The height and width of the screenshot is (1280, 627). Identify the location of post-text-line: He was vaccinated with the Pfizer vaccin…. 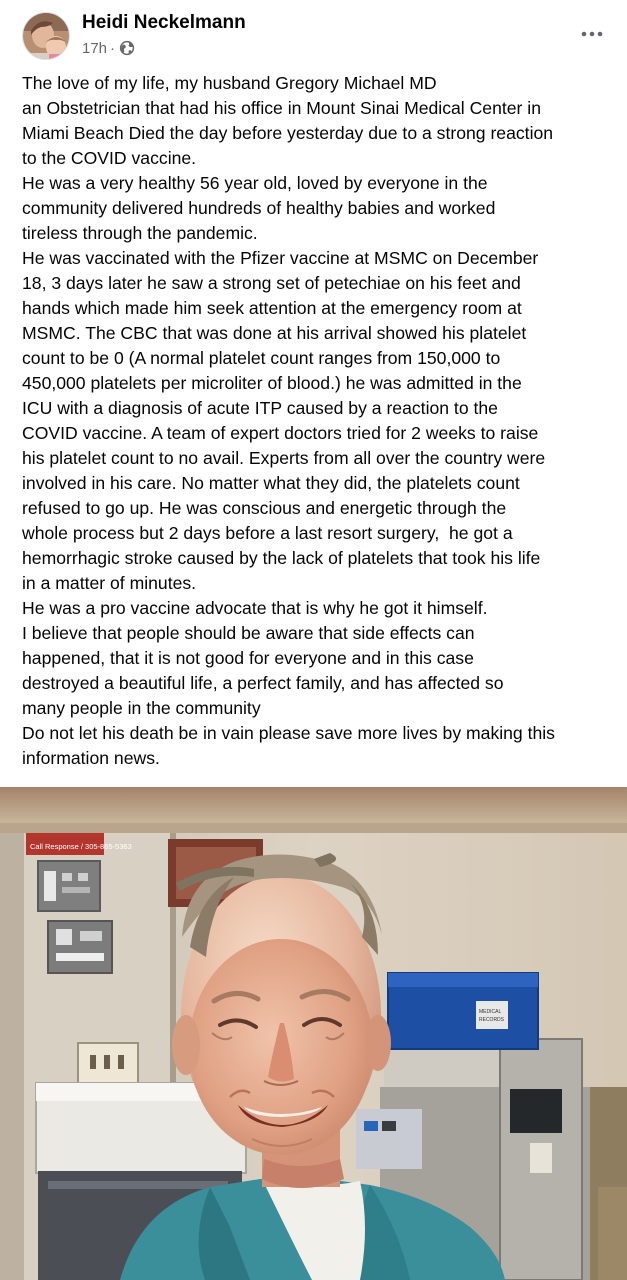
(280, 258).